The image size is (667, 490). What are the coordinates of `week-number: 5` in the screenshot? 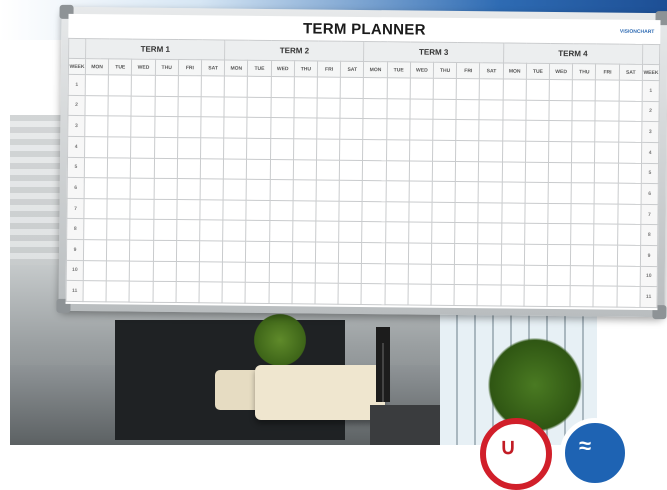 It's located at (76, 167).